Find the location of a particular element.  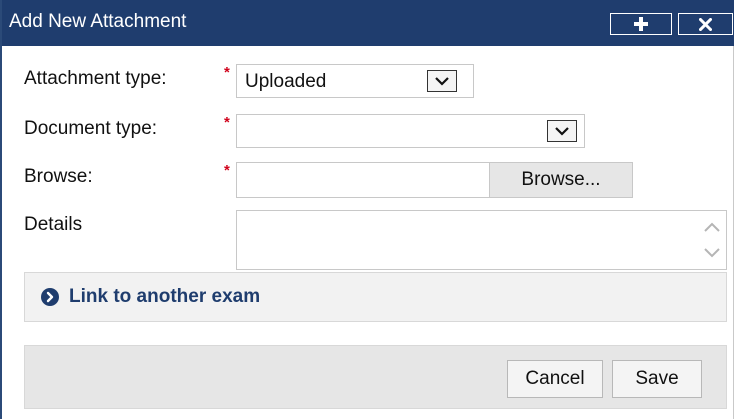

document-type-select is located at coordinates (410, 131).